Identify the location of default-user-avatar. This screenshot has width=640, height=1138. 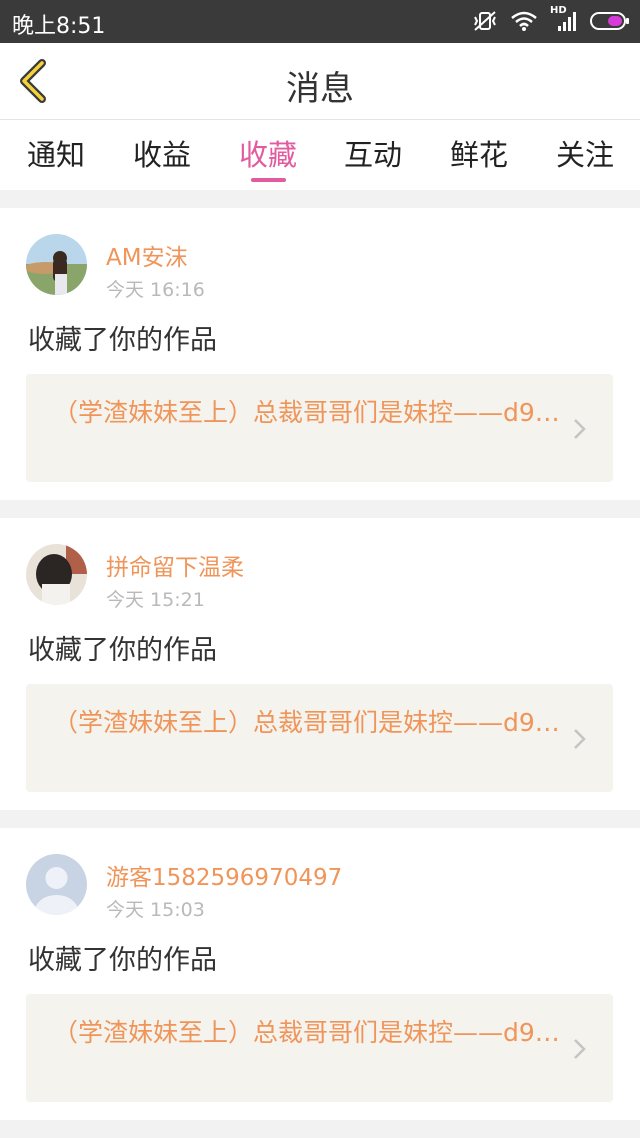
(56, 884).